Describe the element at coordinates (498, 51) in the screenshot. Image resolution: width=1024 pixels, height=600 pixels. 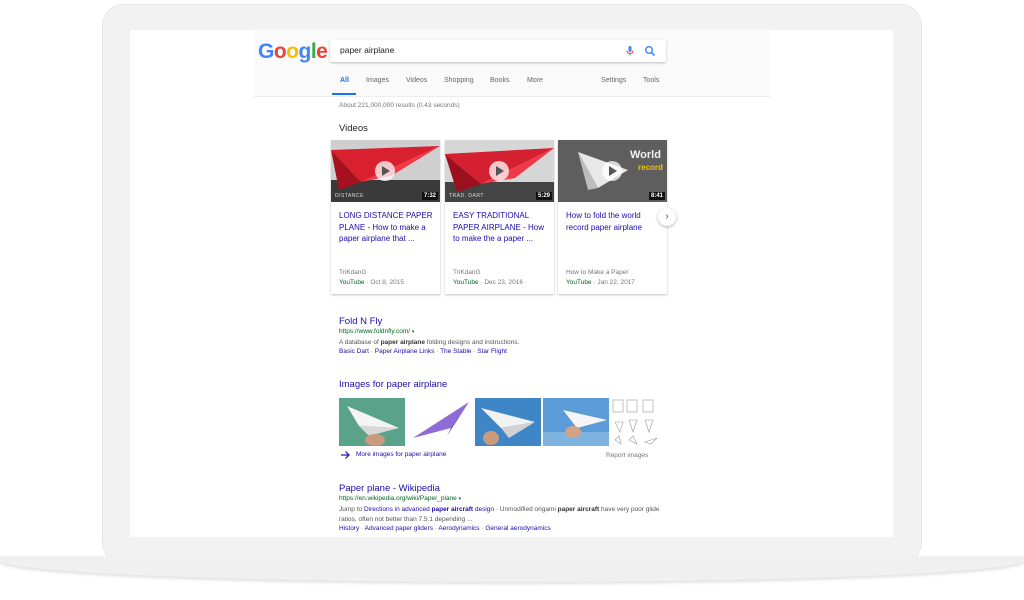
I see `search-box: paper airplane` at that location.